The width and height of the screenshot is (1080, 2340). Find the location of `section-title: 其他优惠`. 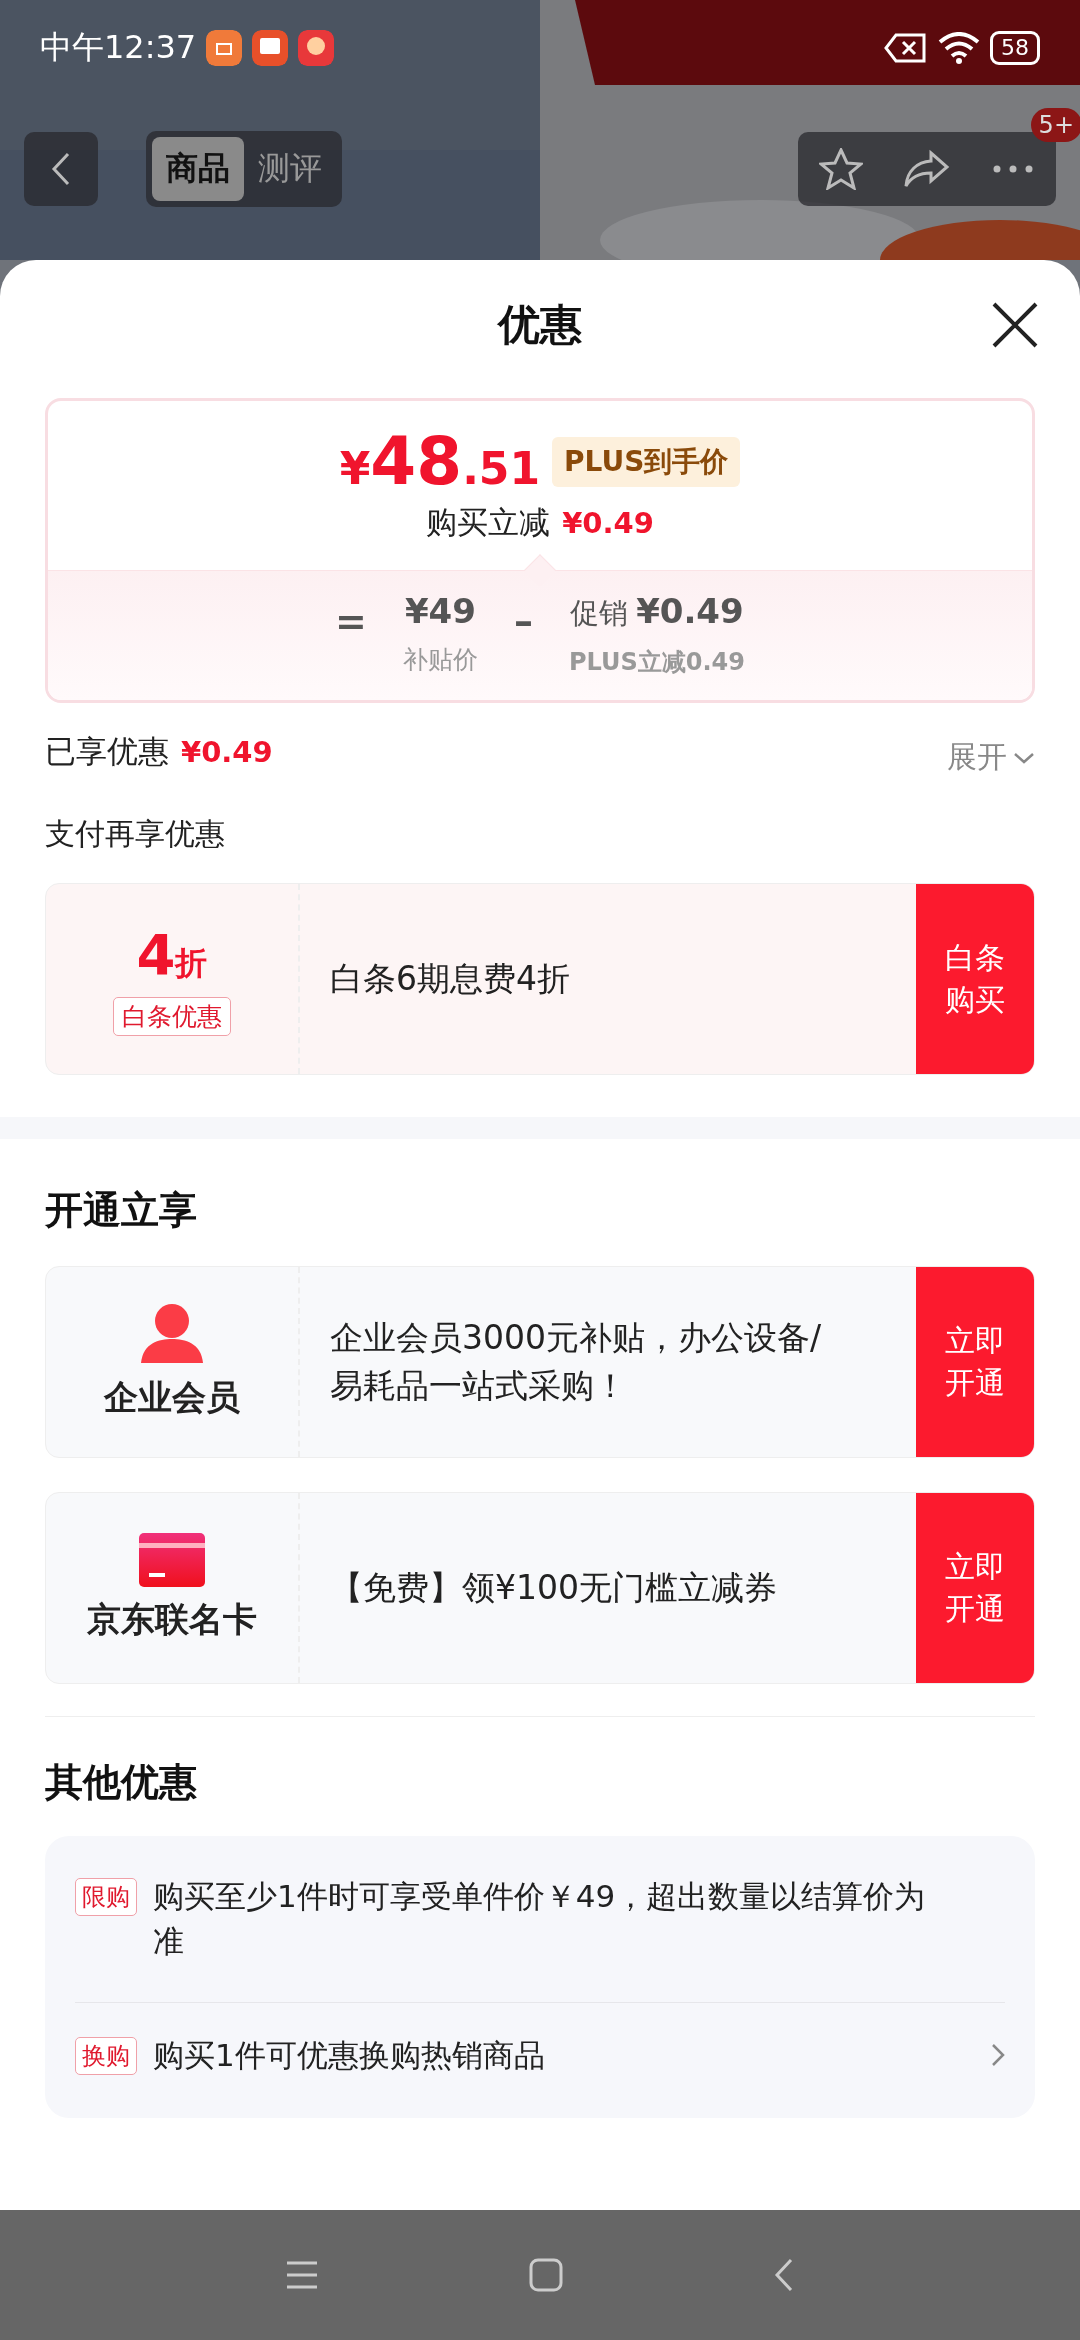

section-title: 其他优惠 is located at coordinates (121, 1782).